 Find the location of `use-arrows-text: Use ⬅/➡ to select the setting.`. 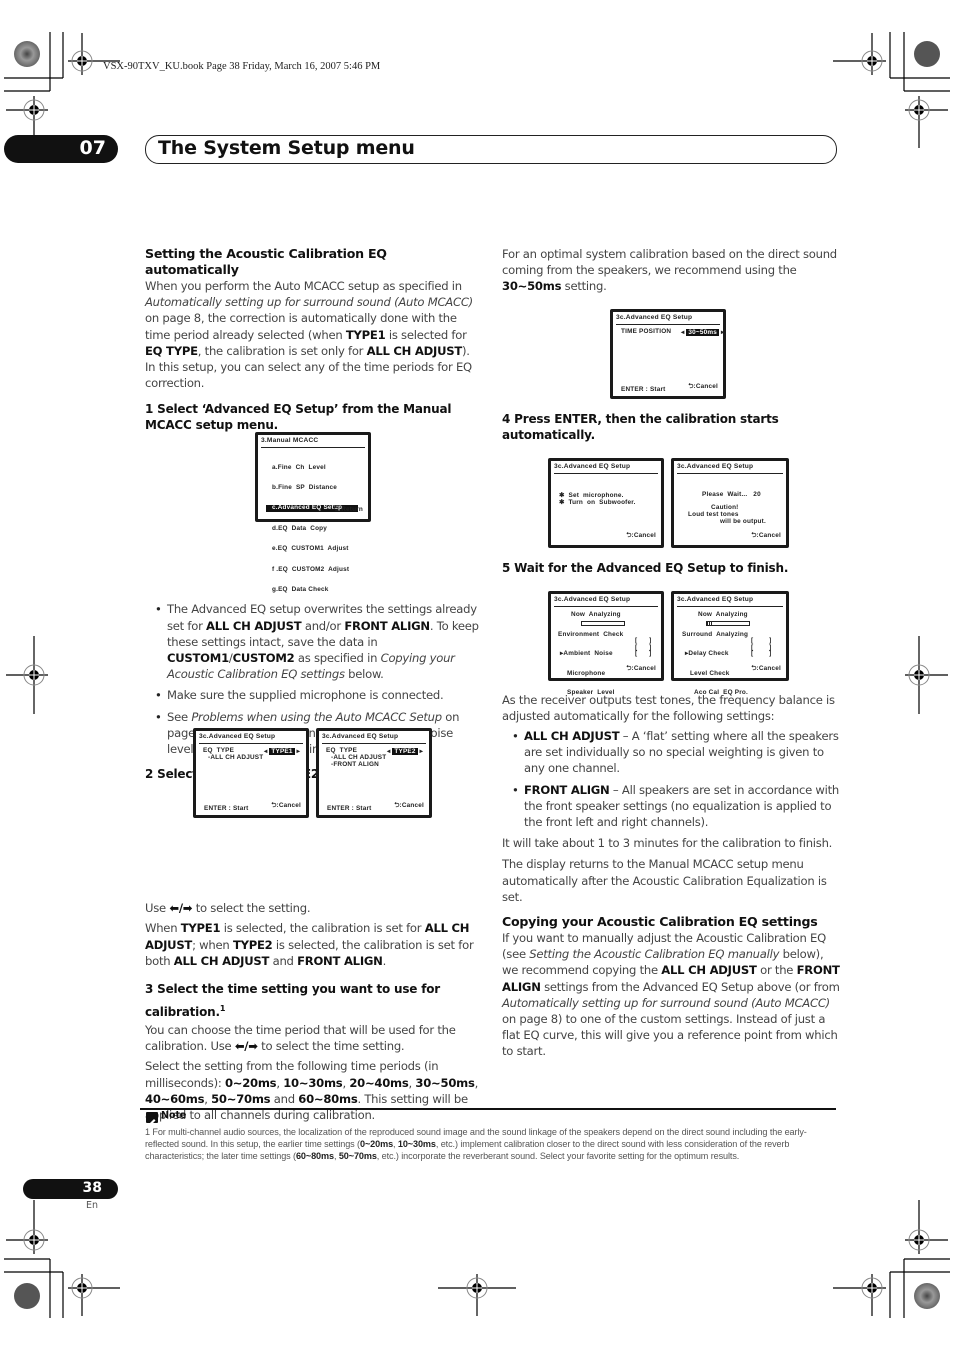

use-arrows-text: Use ⬅/➡ to select the setting. is located at coordinates (228, 908).